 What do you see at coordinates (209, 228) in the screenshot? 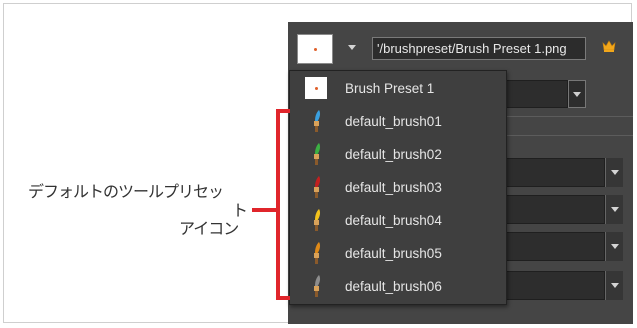
I see `callout-label-line3: アイコン` at bounding box center [209, 228].